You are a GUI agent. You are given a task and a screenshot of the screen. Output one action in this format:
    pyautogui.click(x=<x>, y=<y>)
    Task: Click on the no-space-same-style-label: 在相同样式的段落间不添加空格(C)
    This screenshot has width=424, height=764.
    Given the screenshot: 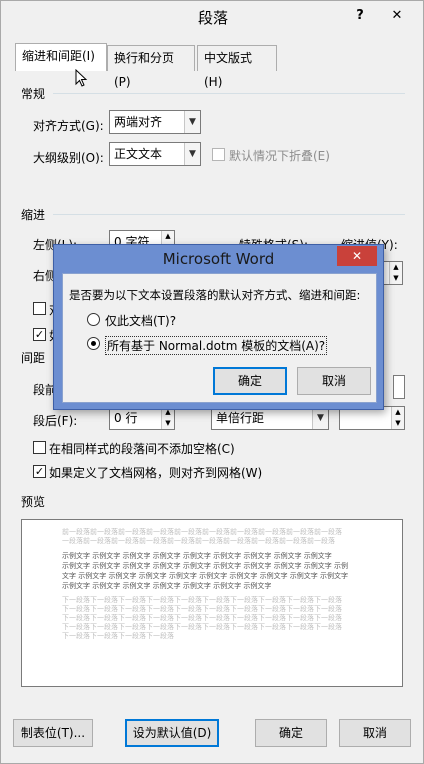 What is the action you would take?
    pyautogui.click(x=142, y=449)
    